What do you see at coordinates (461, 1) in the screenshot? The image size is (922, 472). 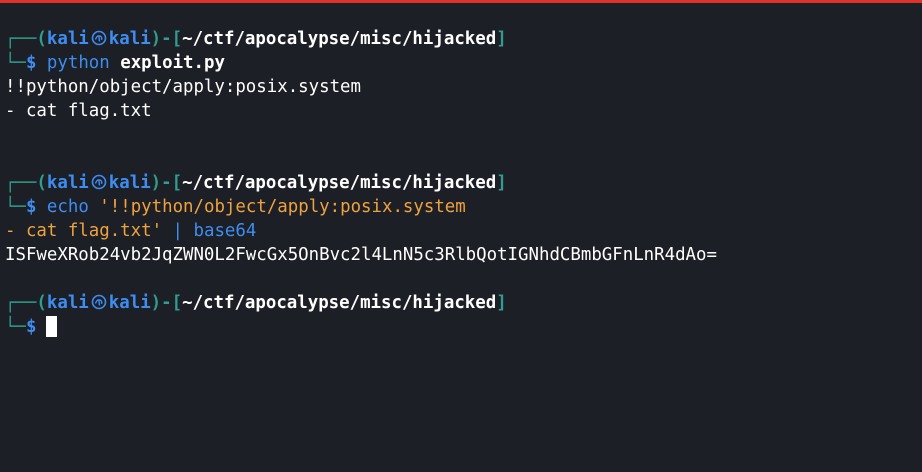 I see `window-top-border` at bounding box center [461, 1].